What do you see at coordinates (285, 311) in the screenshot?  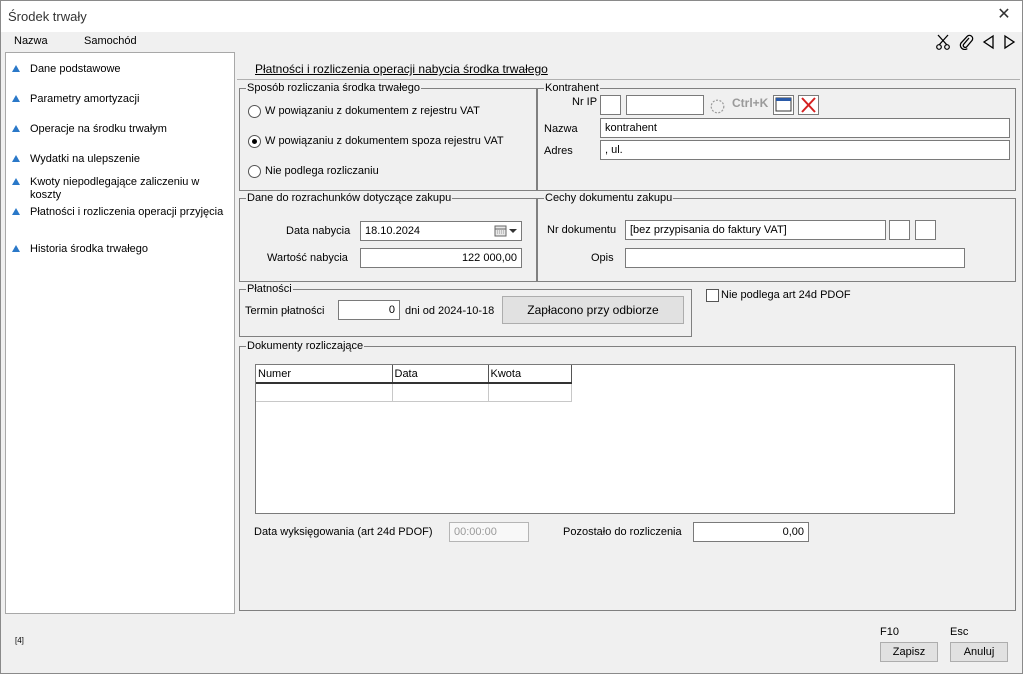 I see `payment-term-label: Termin płatności` at bounding box center [285, 311].